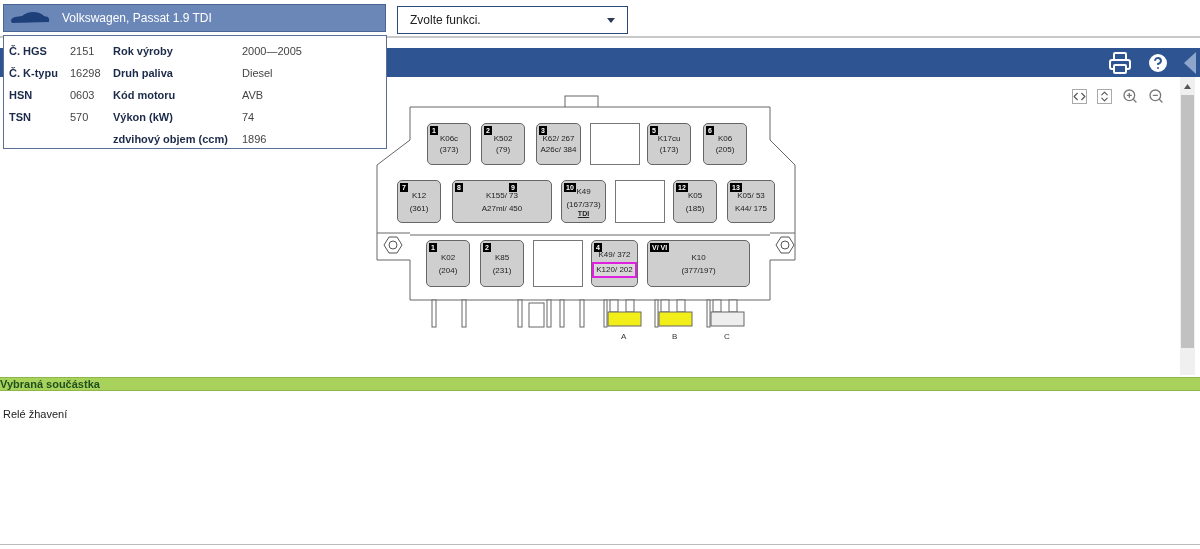  What do you see at coordinates (1190, 62) in the screenshot?
I see `collapse-arrow-icon` at bounding box center [1190, 62].